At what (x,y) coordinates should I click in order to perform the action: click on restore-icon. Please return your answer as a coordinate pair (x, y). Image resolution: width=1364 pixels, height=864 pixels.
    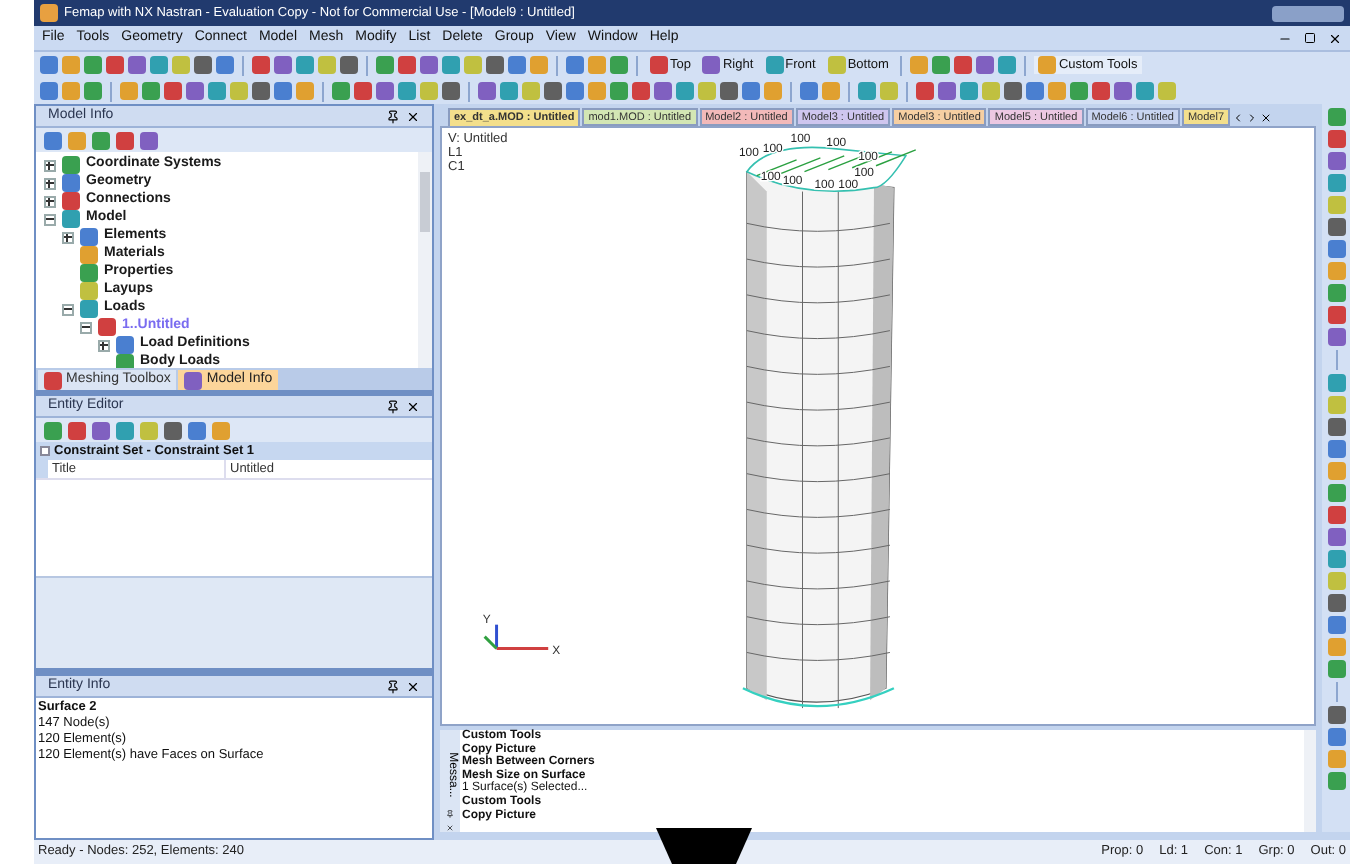
    Looking at the image, I should click on (1310, 38).